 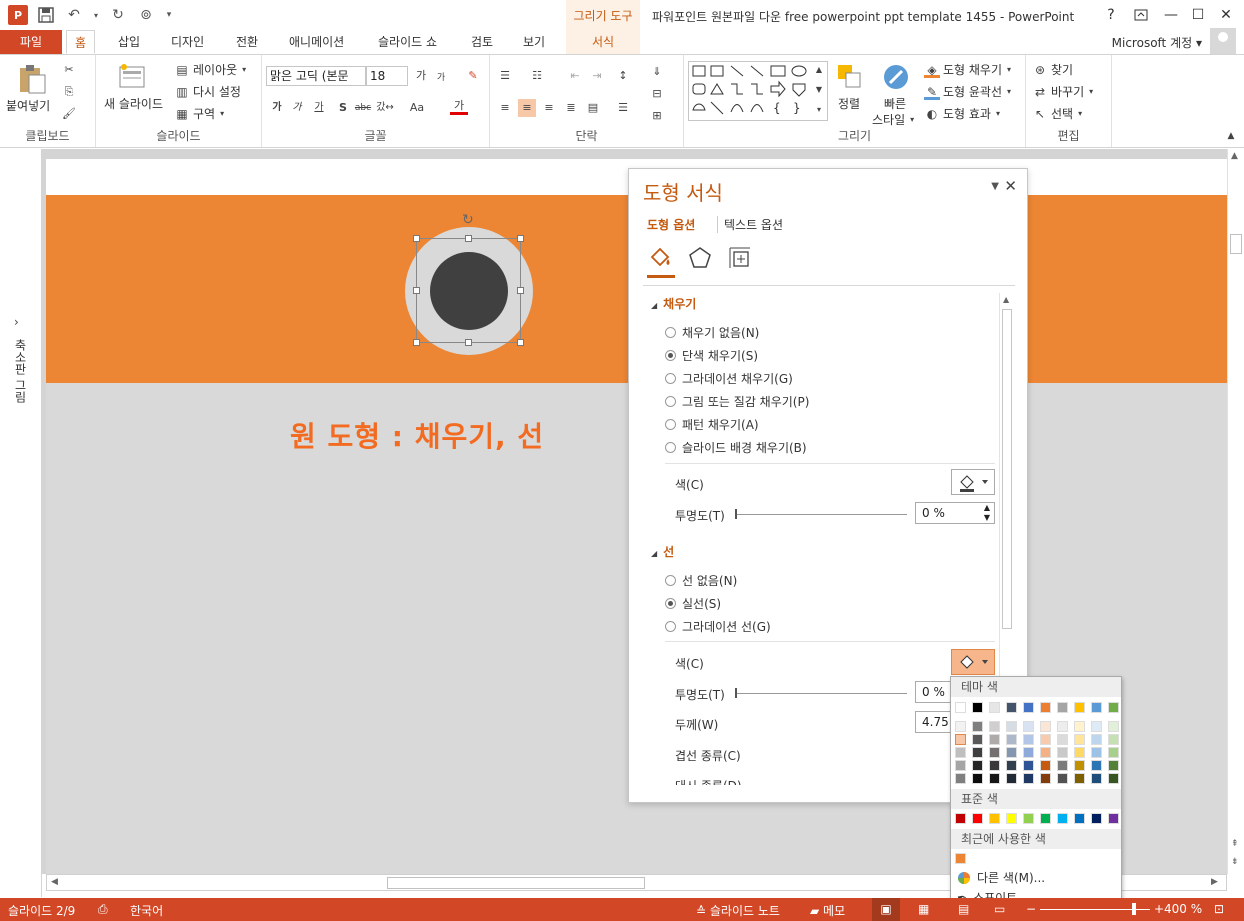 I want to click on shapes-gallery: { }, so click(x=758, y=91).